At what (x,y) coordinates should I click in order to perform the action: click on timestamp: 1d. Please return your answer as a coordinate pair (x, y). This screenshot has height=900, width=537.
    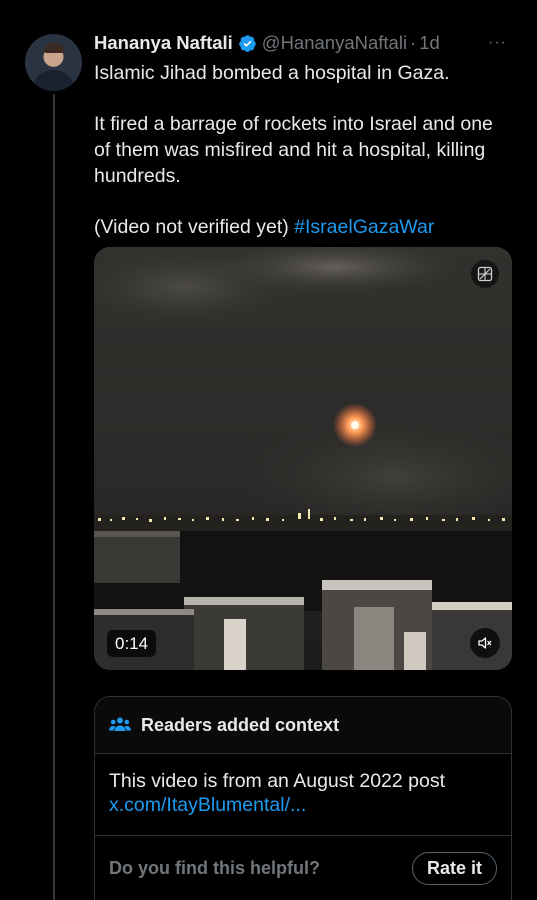
    Looking at the image, I should click on (429, 43).